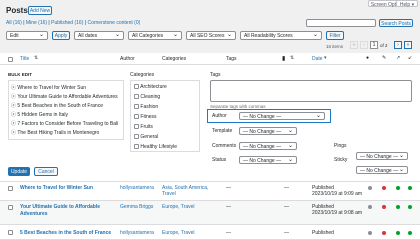 The height and width of the screenshot is (240, 420). Describe the element at coordinates (325, 58) in the screenshot. I see `date-sort-icon: ▾` at that location.